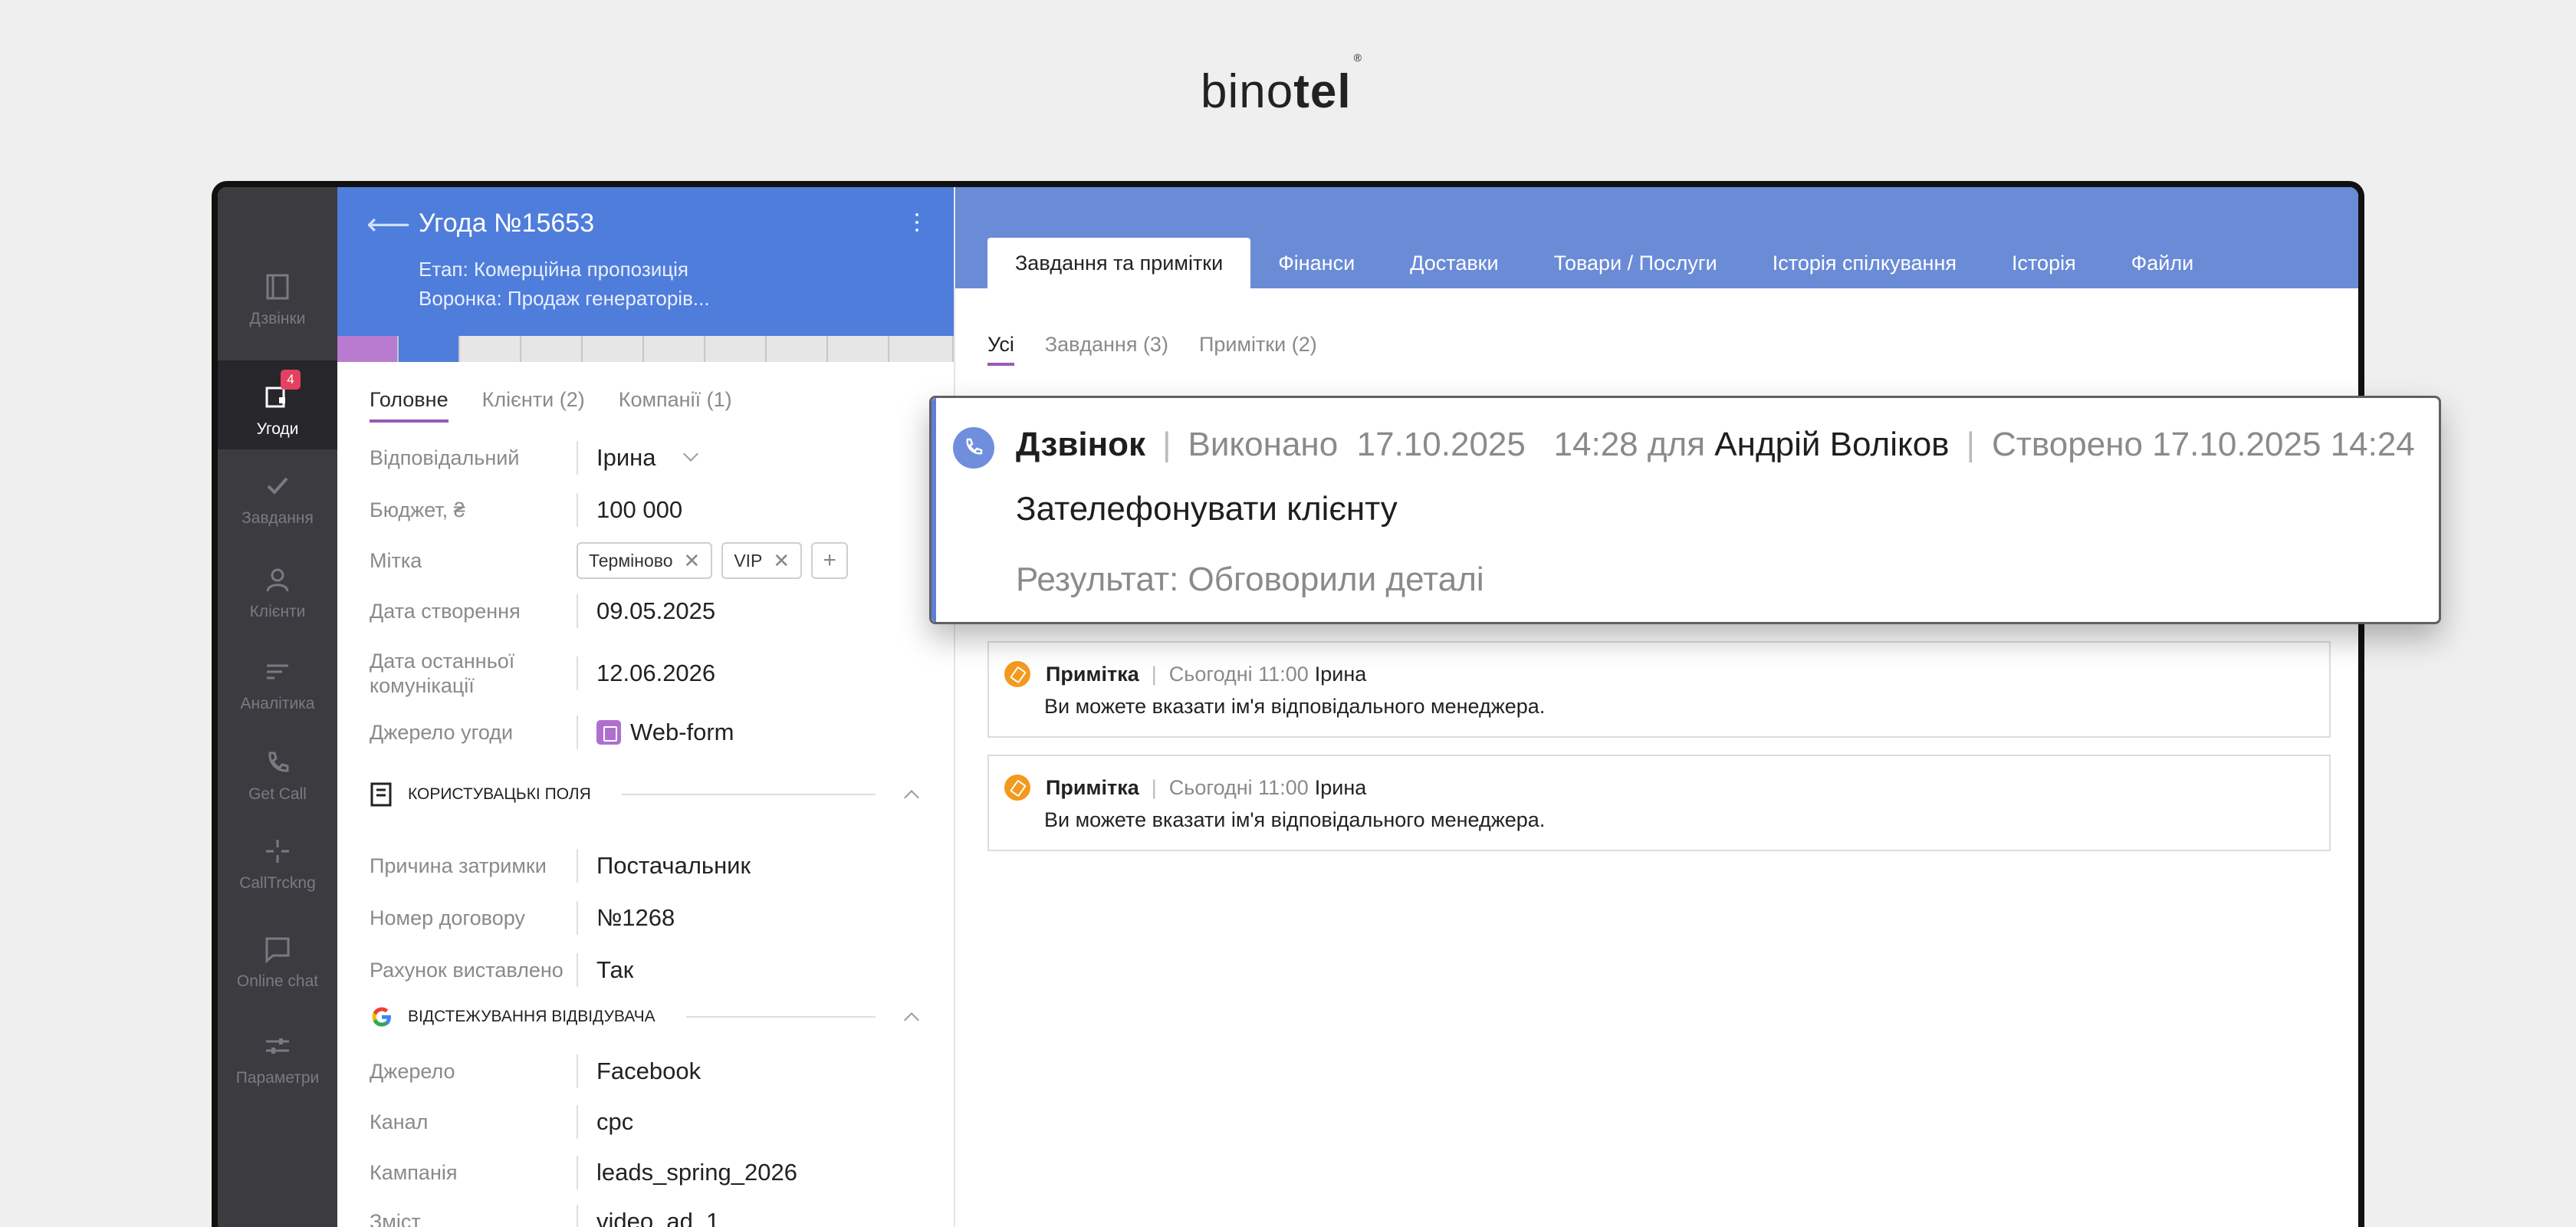  What do you see at coordinates (645, 560) in the screenshot?
I see `tag-chip: Терміново ✕` at bounding box center [645, 560].